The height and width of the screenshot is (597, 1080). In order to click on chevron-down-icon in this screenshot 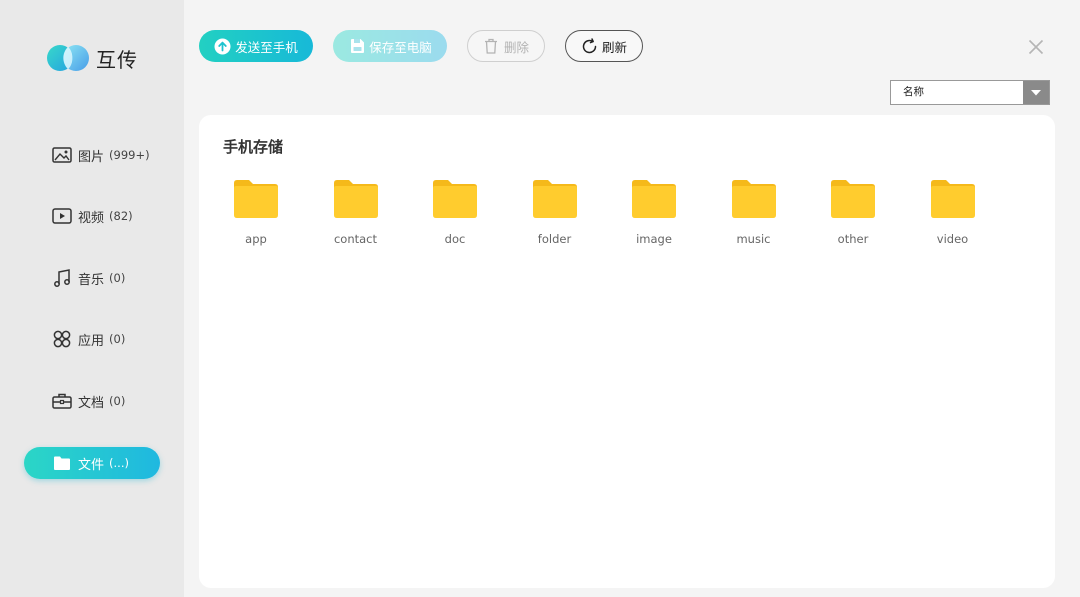, I will do `click(1036, 92)`.